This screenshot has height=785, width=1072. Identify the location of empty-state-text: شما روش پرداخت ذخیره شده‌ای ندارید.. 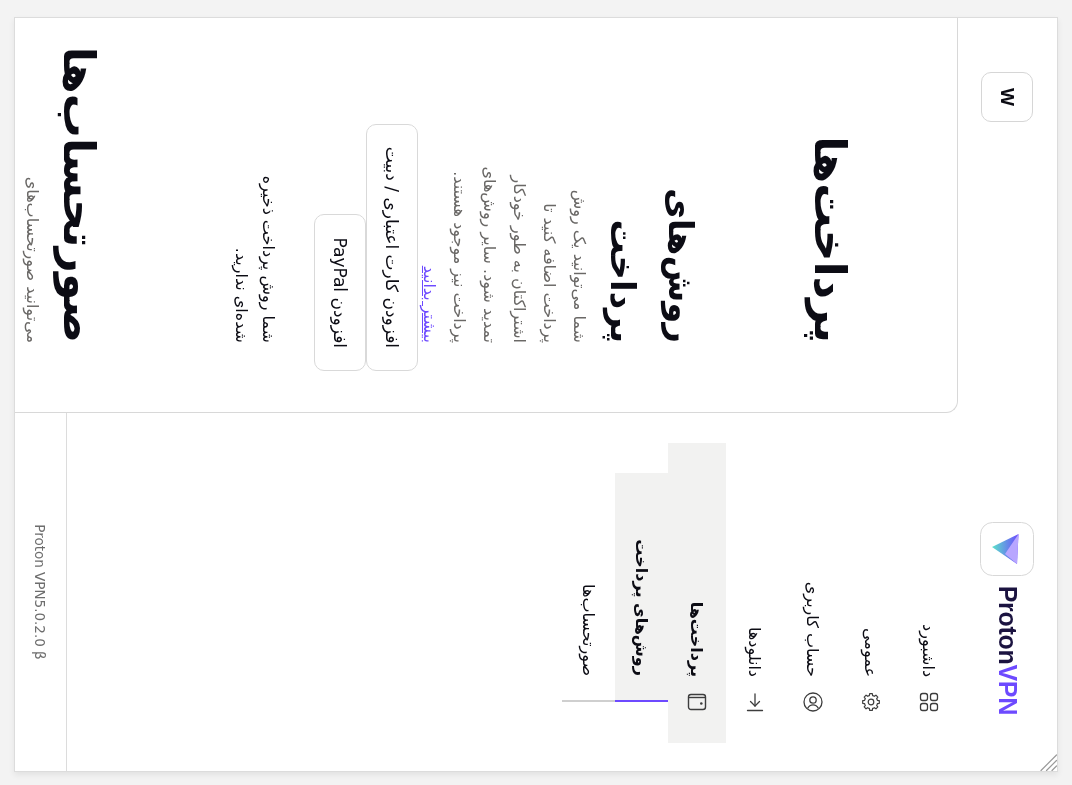
(254, 260).